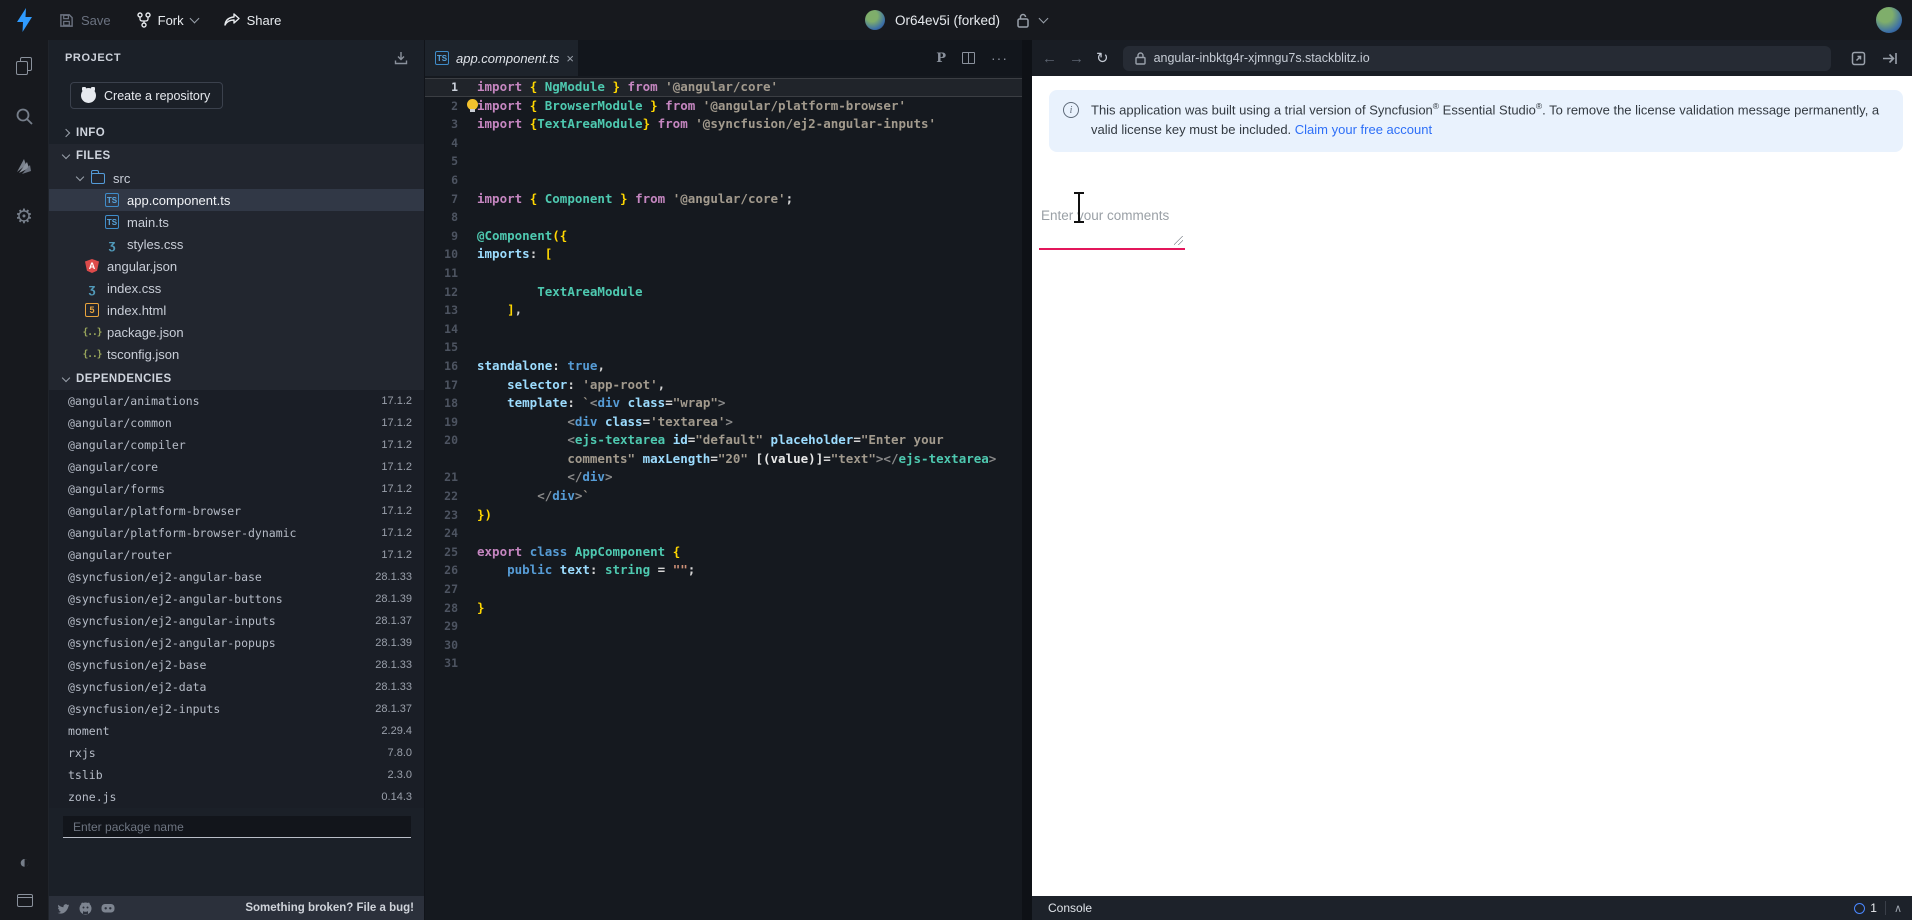 The height and width of the screenshot is (920, 1912). Describe the element at coordinates (1178, 240) in the screenshot. I see `textarea-resize-handle` at that location.